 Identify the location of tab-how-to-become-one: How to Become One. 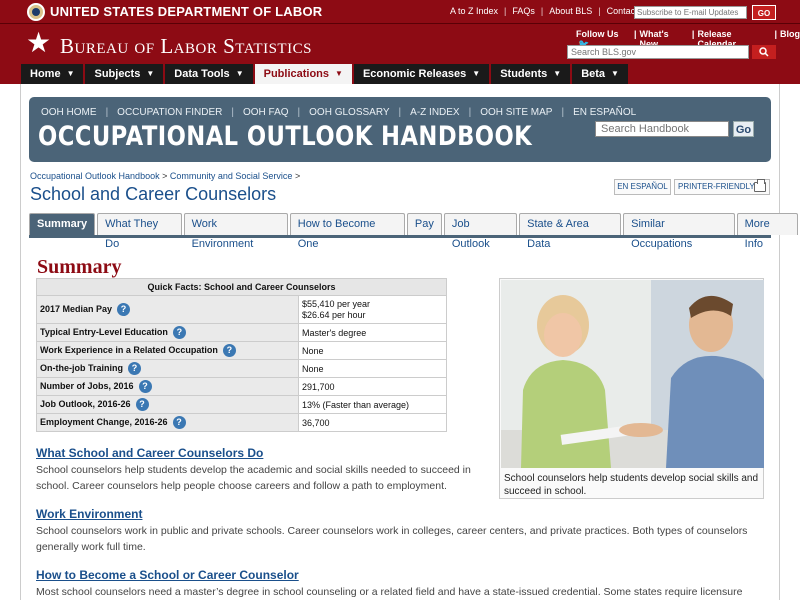
(347, 231).